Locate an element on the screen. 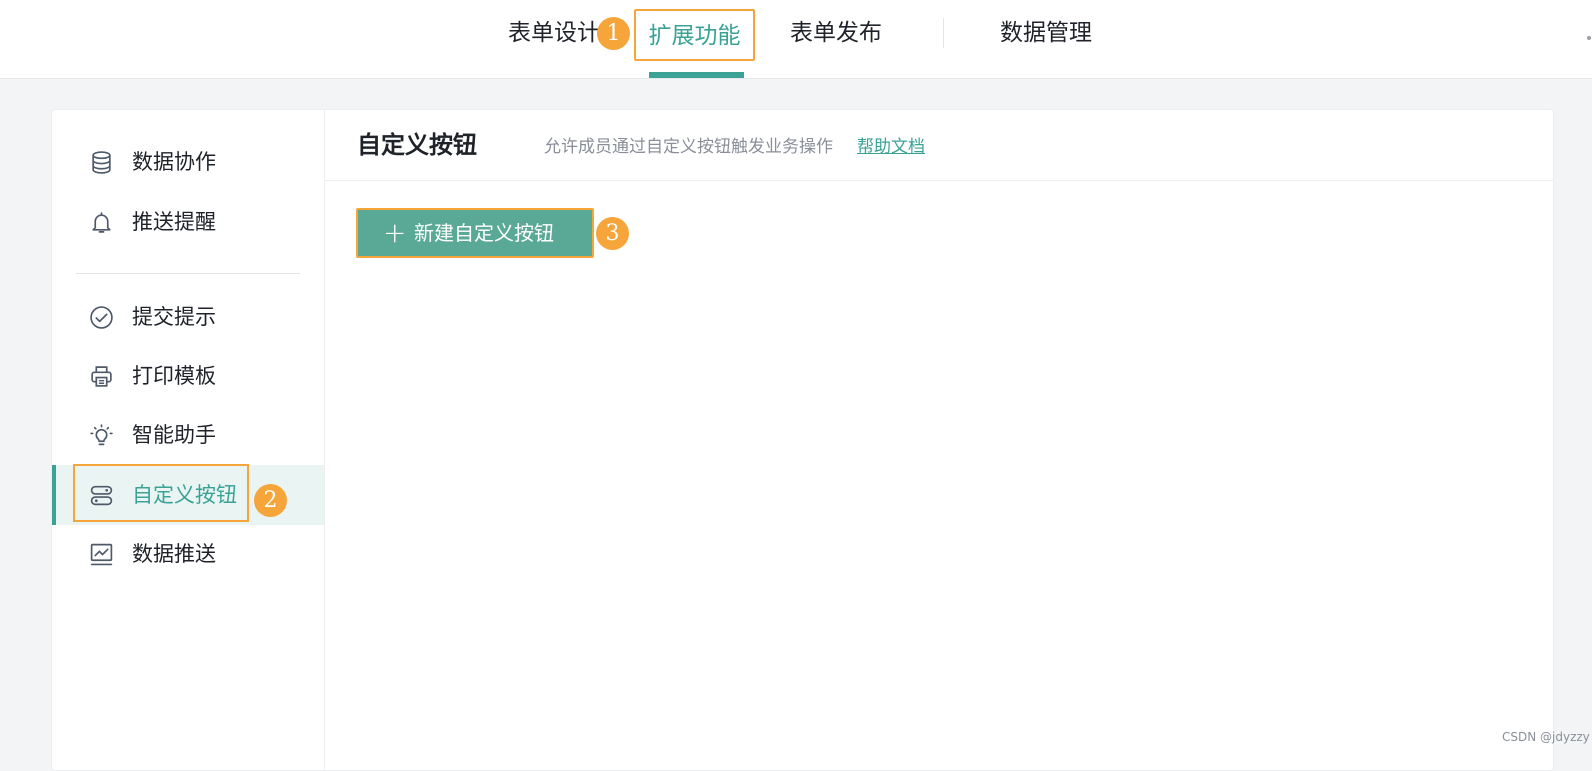 The image size is (1592, 771). sidebar-item-submit-tip: 提交提示 is located at coordinates (188, 317).